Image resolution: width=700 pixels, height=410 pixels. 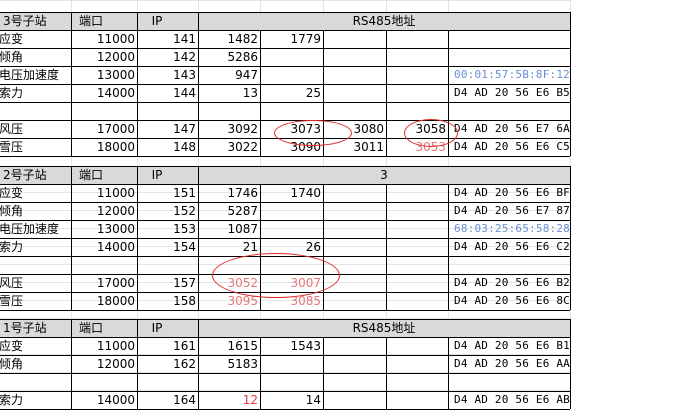 What do you see at coordinates (512, 246) in the screenshot?
I see `mac-address-cell: D4 AD 20 56 E6 C2` at bounding box center [512, 246].